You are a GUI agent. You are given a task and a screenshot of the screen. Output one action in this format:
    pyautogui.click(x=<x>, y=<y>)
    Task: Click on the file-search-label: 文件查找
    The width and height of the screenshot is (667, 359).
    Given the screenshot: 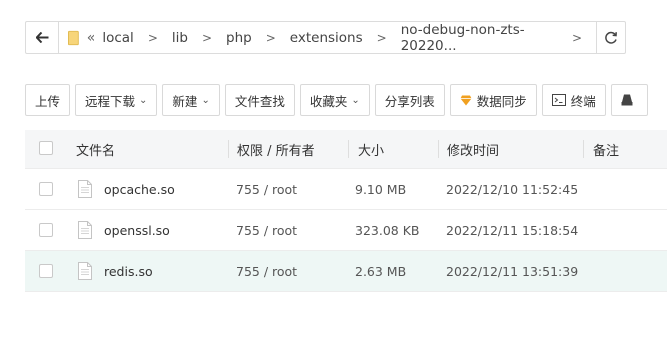 What is the action you would take?
    pyautogui.click(x=259, y=101)
    